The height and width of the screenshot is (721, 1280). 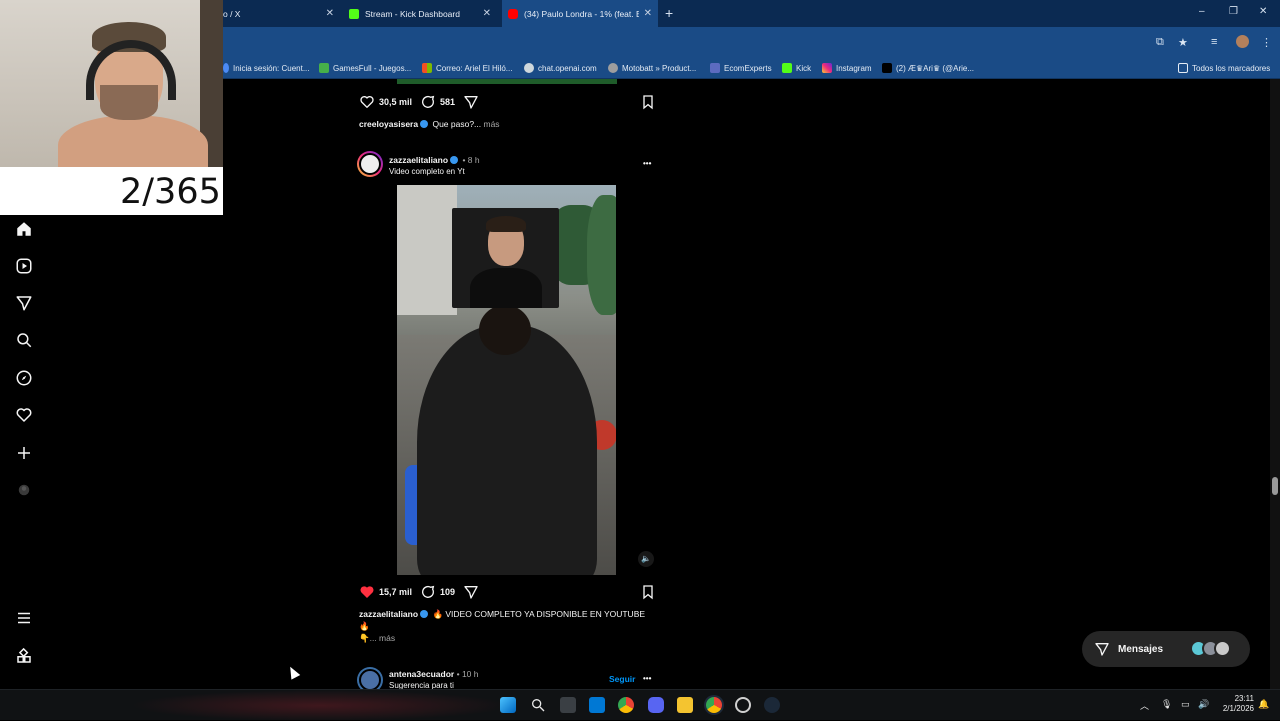 I want to click on system-clock: 23:11 2/1/2026, so click(x=1233, y=704).